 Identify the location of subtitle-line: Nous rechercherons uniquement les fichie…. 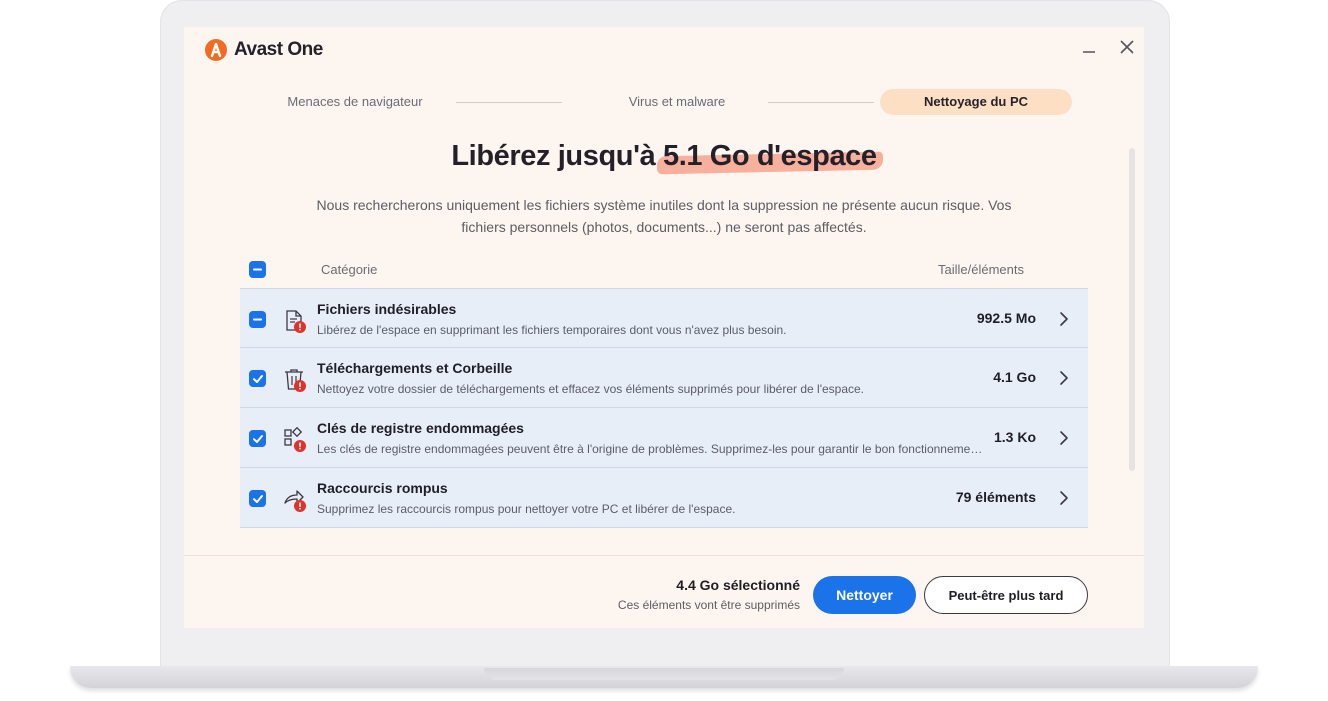
(664, 205).